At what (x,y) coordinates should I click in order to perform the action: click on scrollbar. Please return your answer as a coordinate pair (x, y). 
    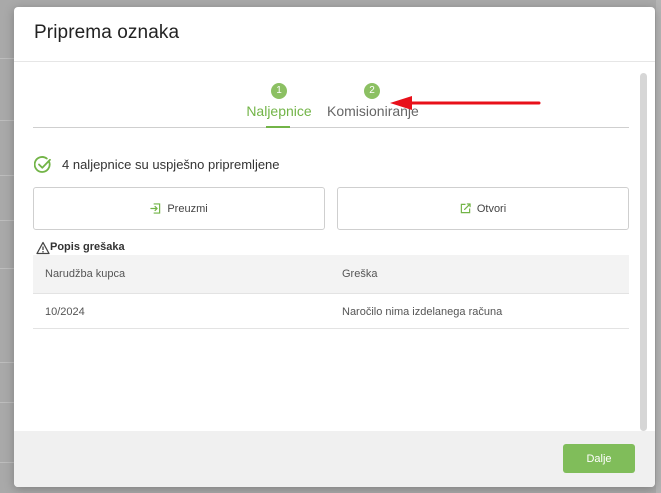
    Looking at the image, I should click on (643, 252).